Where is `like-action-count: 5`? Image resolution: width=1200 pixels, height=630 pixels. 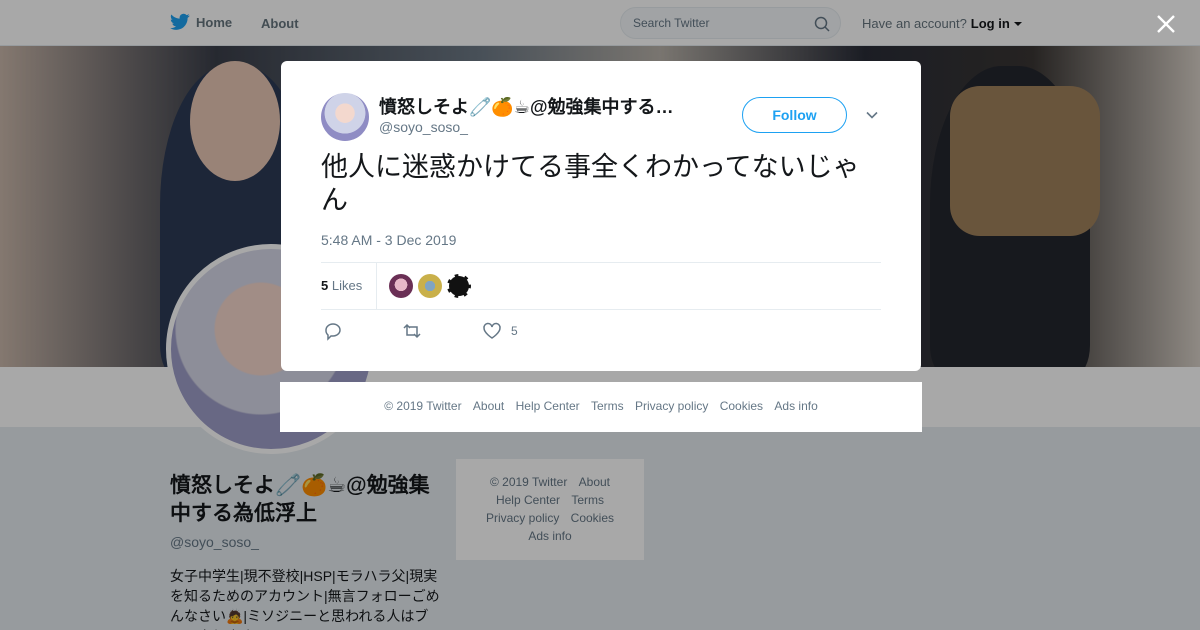
like-action-count: 5 is located at coordinates (514, 331).